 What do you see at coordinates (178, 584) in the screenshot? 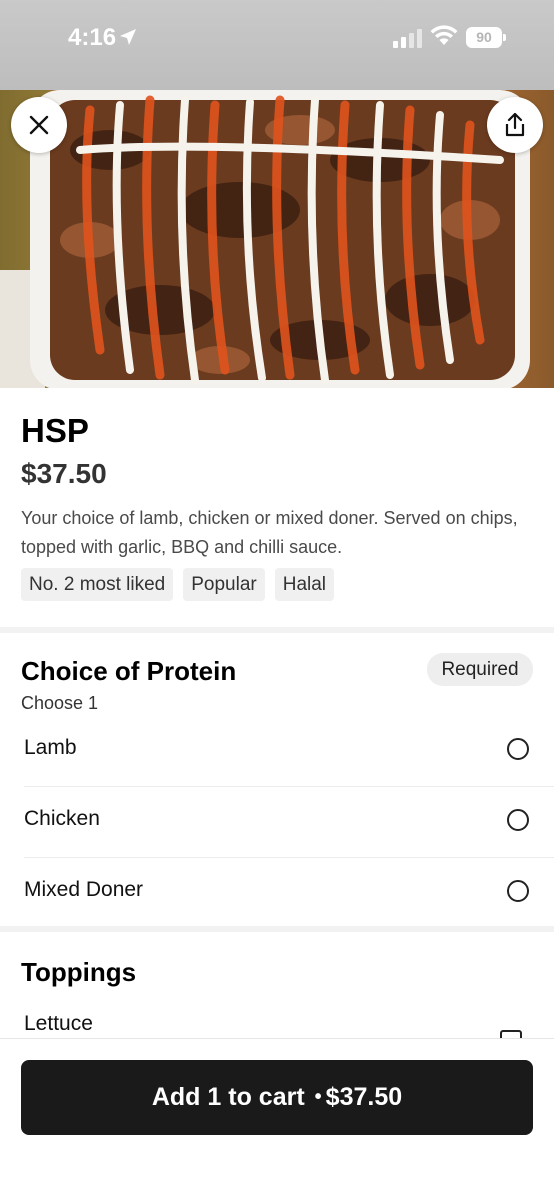
I see `item-tags: No. 2 most liked Popular Halal` at bounding box center [178, 584].